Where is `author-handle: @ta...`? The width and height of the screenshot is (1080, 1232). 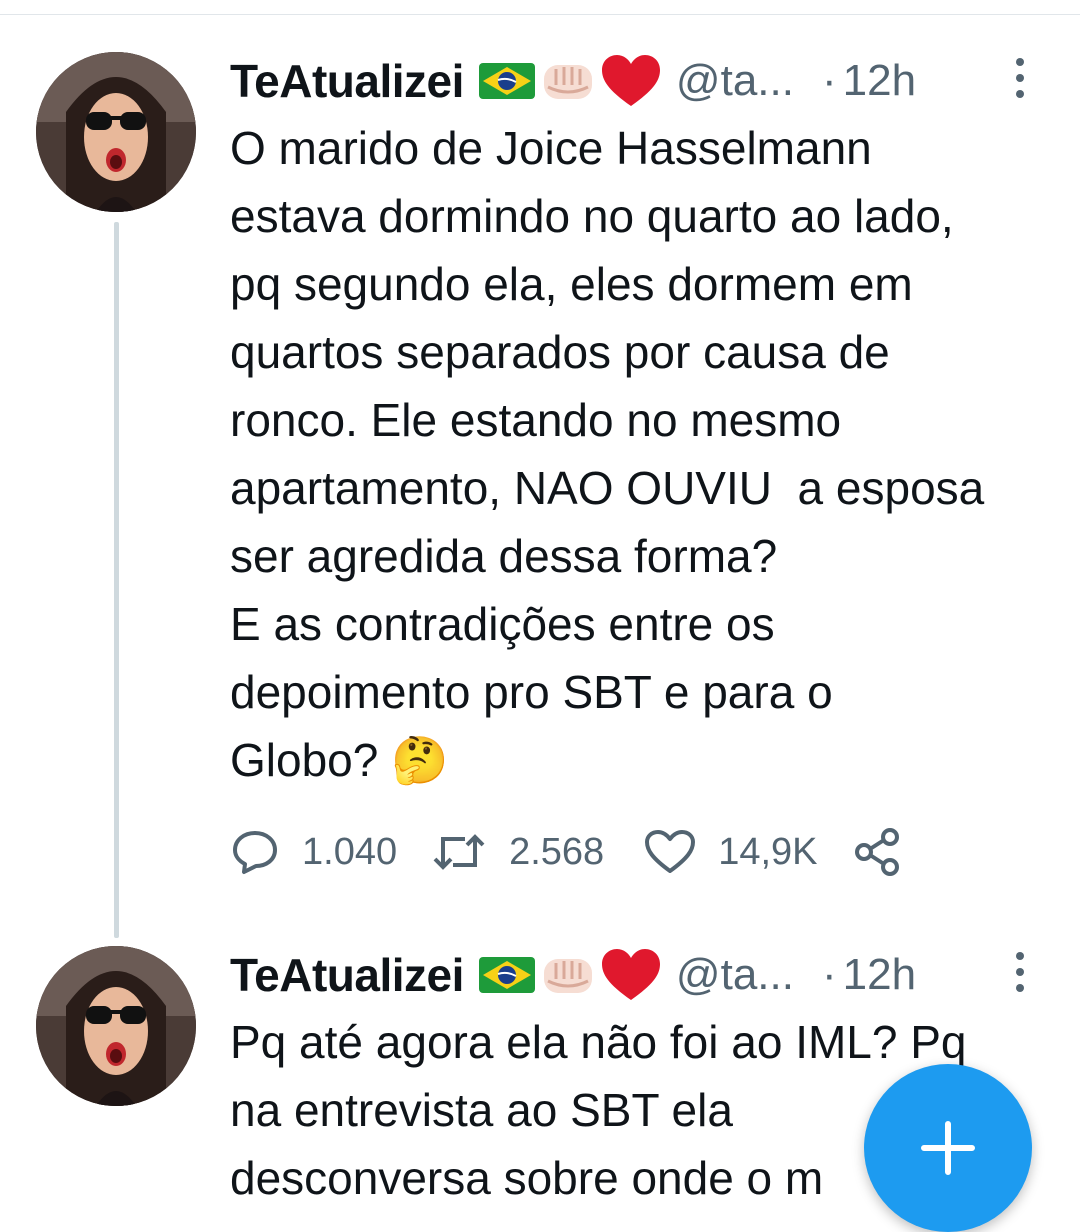
author-handle: @ta... is located at coordinates (735, 975).